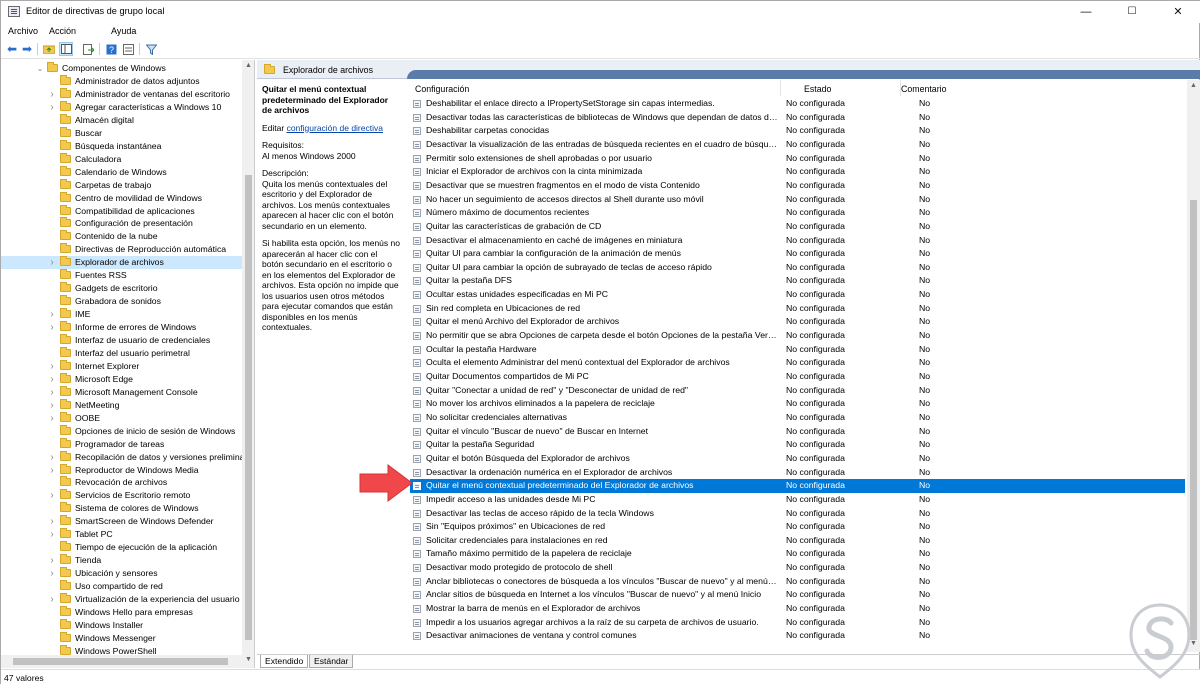 This screenshot has height=685, width=1200. Describe the element at coordinates (121, 573) in the screenshot. I see `tree-item: › Ubicación y sensores` at that location.